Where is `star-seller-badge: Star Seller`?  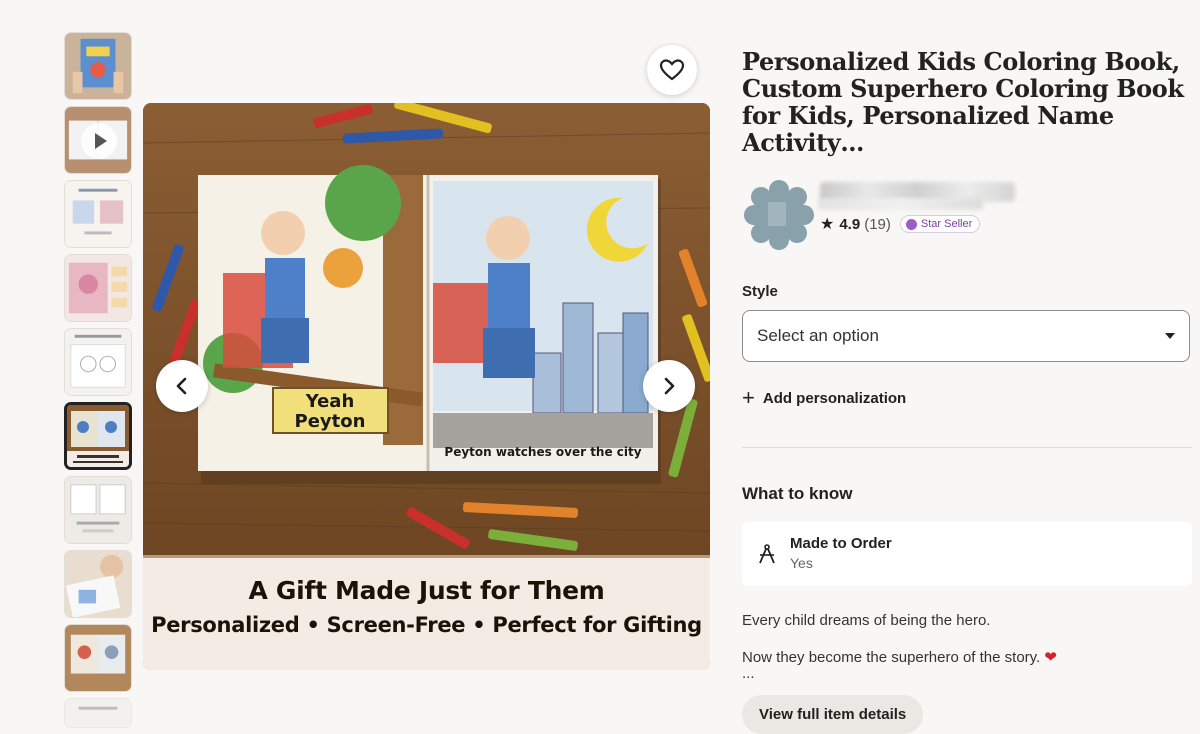 star-seller-badge: Star Seller is located at coordinates (940, 224).